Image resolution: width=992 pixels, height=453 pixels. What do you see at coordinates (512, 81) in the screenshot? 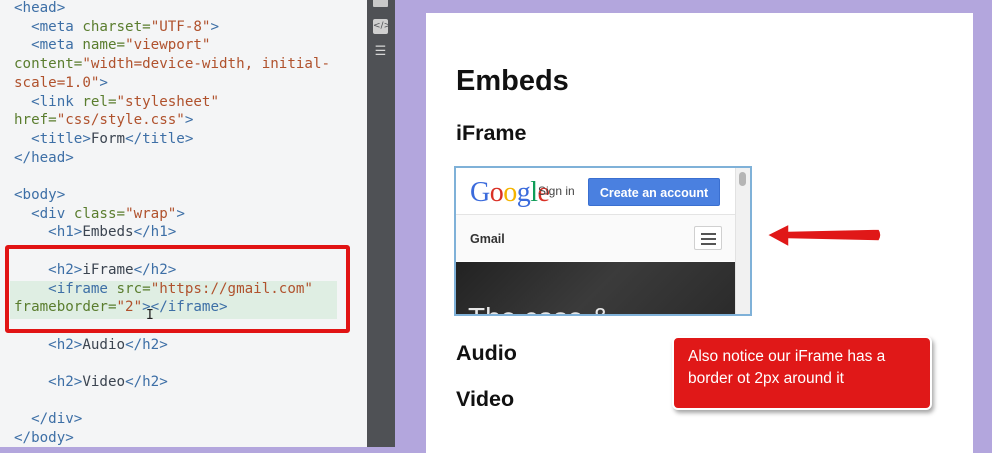
I see `page-heading: Embeds` at bounding box center [512, 81].